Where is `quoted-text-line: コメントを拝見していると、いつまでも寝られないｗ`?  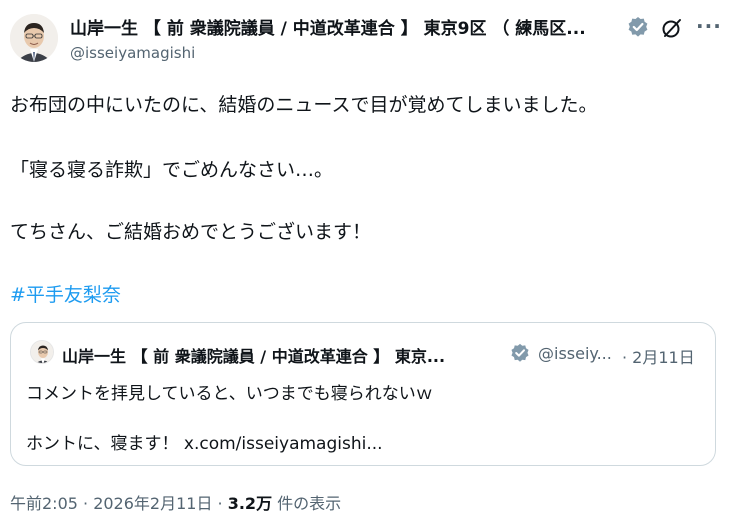 quoted-text-line: コメントを拝見していると、いつまでも寝られないｗ is located at coordinates (229, 394).